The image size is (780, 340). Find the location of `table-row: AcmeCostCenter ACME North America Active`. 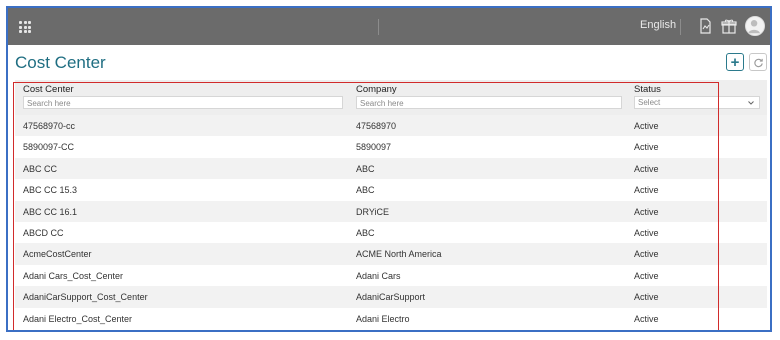

table-row: AcmeCostCenter ACME North America Active is located at coordinates (391, 254).